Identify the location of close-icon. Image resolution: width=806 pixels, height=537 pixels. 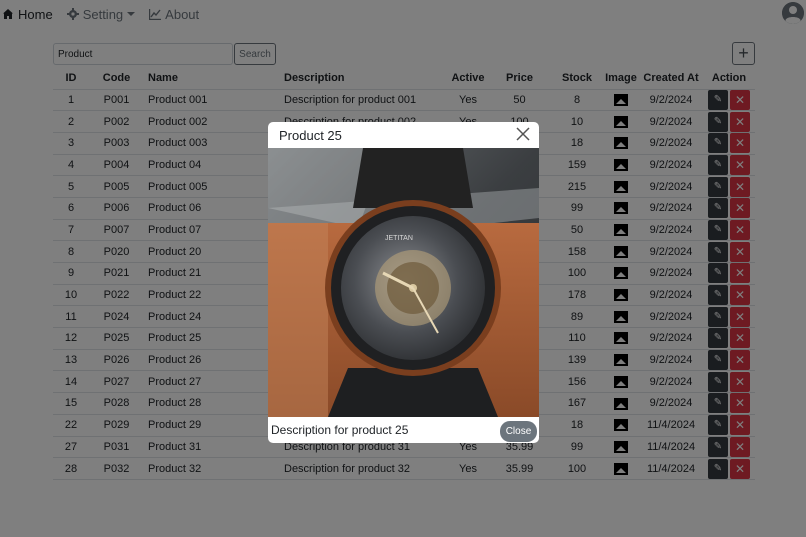
(523, 134).